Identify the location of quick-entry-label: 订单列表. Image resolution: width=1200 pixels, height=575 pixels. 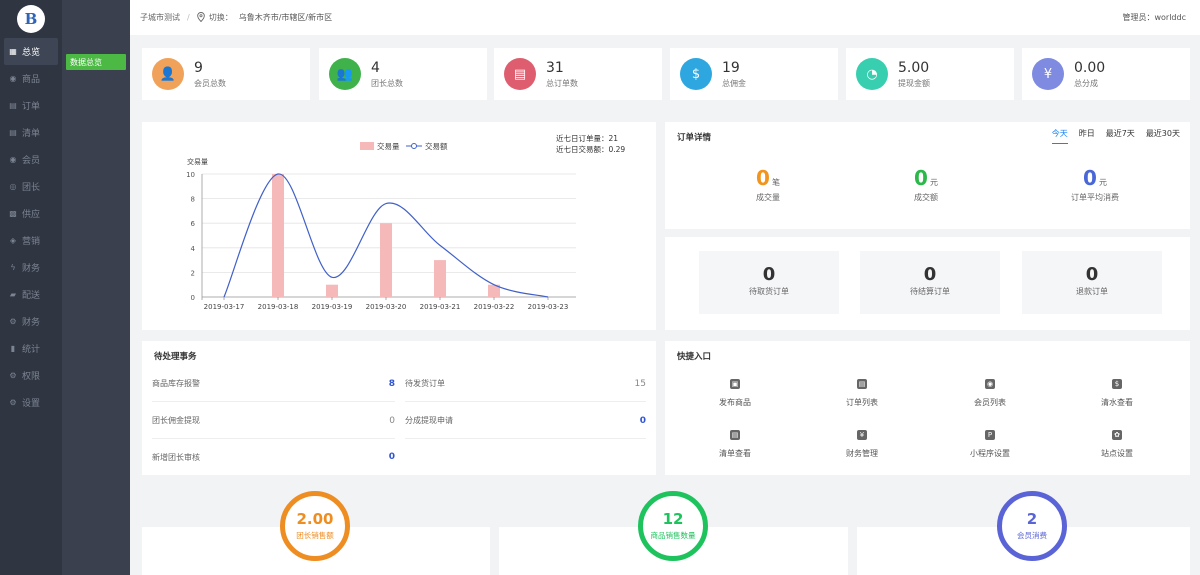
(862, 402).